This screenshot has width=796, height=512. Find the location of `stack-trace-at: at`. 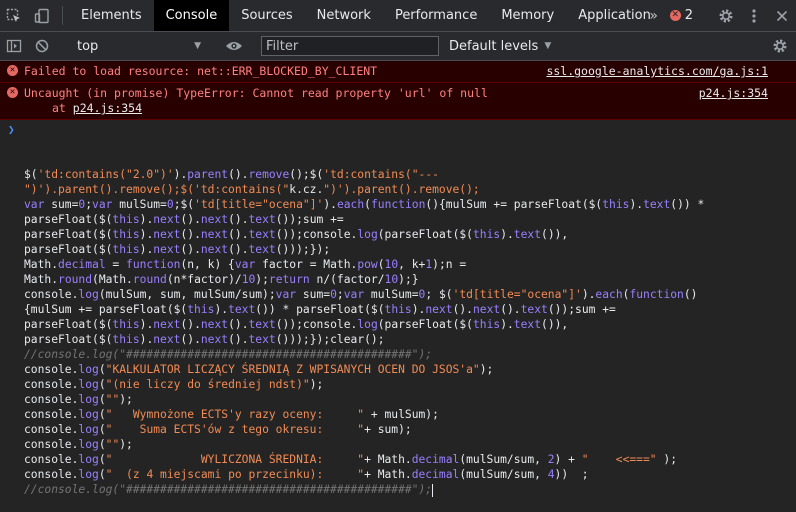

stack-trace-at: at is located at coordinates (59, 108).